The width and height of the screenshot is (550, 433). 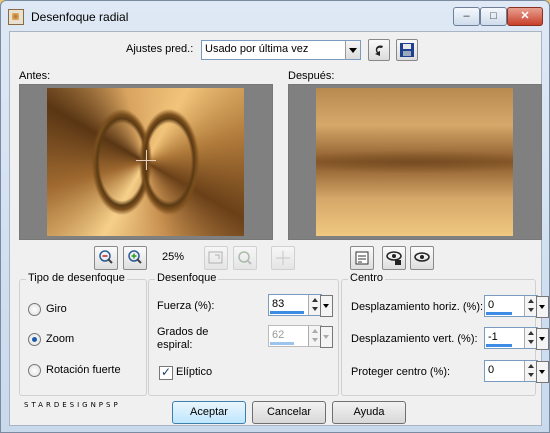 I want to click on radio-giro-label: Giro, so click(x=56, y=309).